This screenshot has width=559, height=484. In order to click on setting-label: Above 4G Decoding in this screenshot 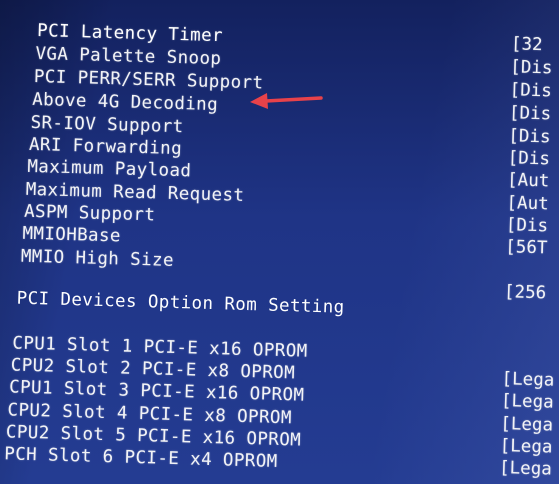, I will do `click(125, 102)`.